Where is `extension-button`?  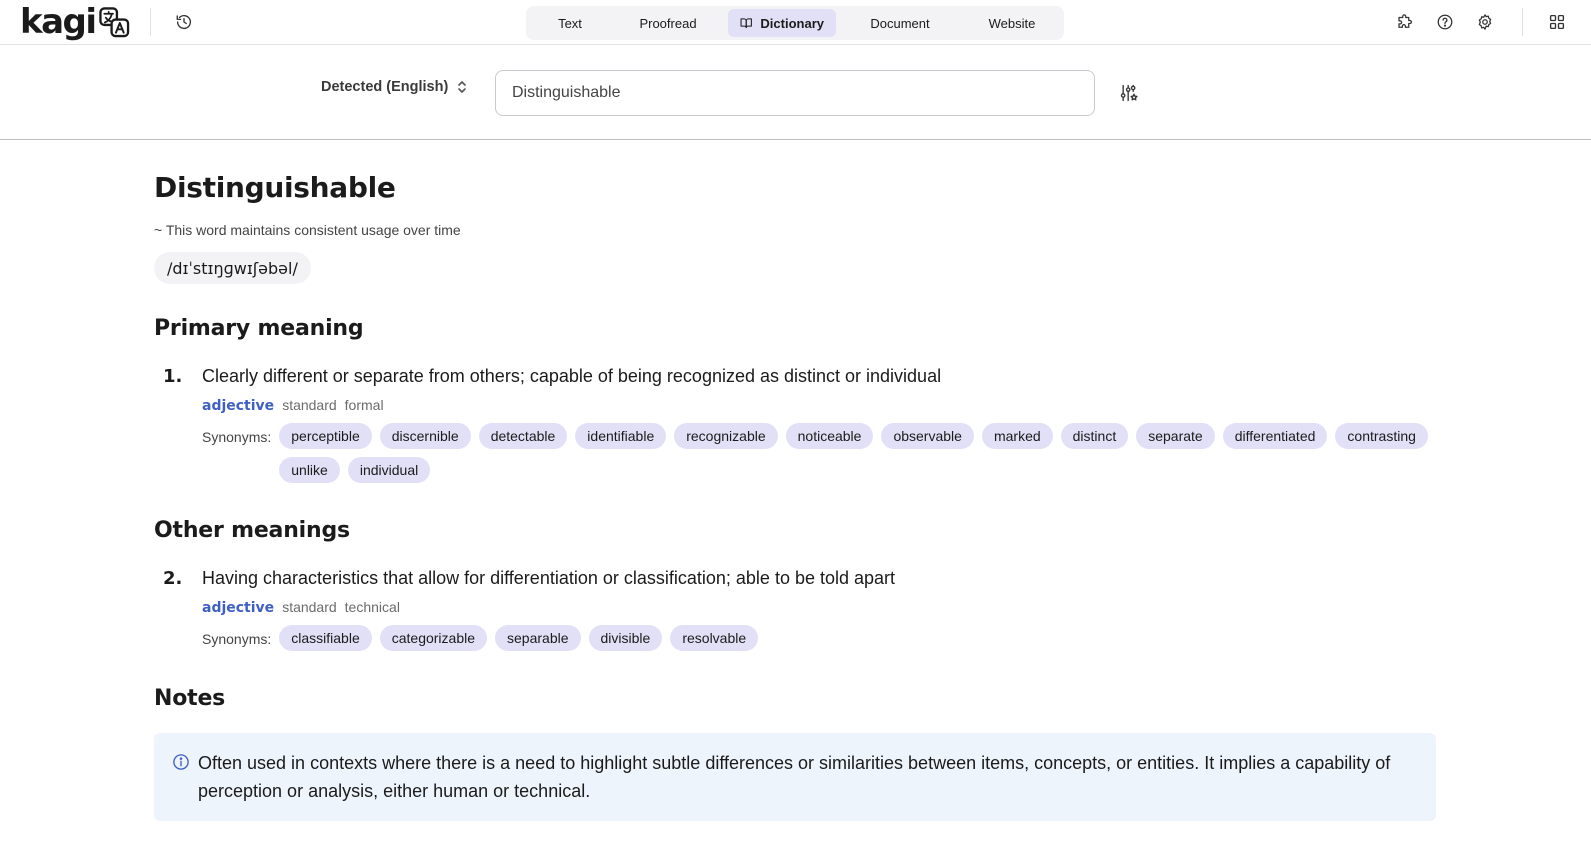 extension-button is located at coordinates (1405, 22).